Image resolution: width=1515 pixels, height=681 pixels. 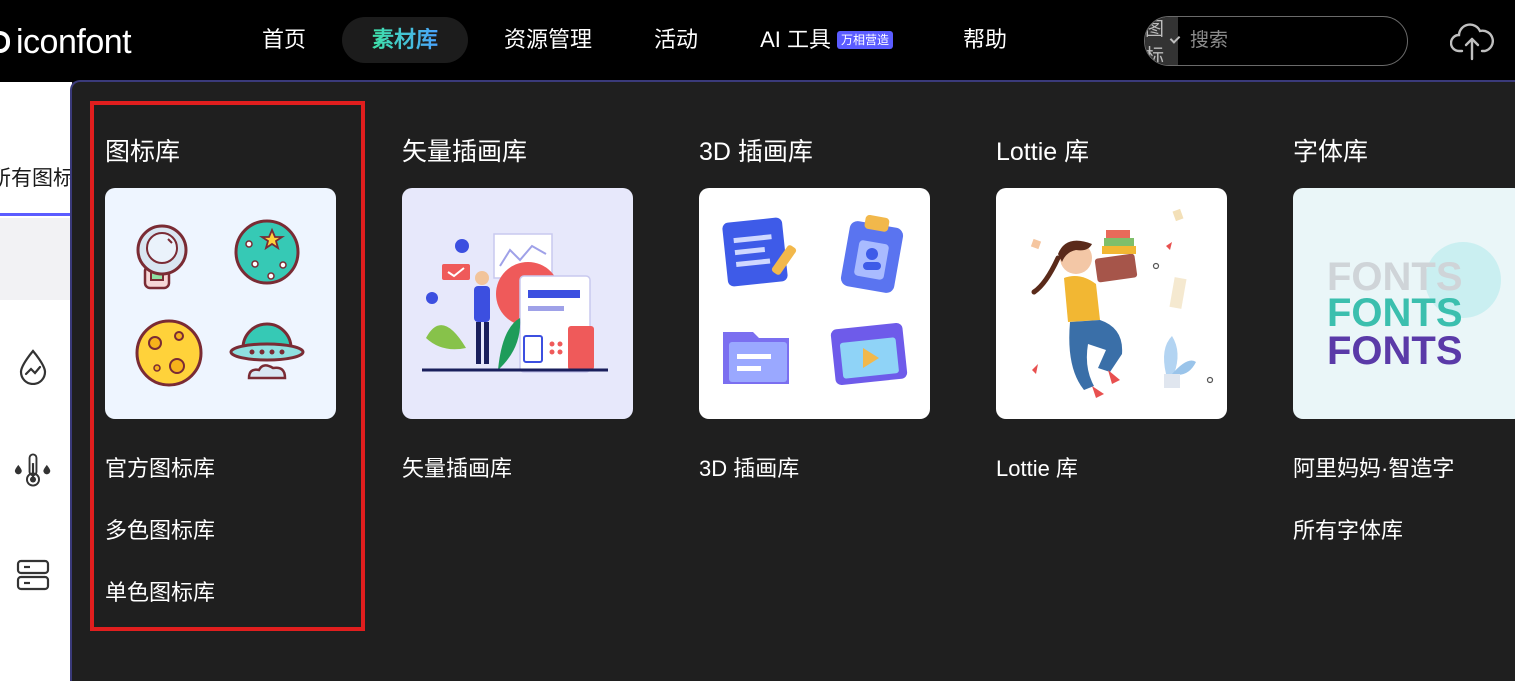 I want to click on search-box: 图标, so click(x=1276, y=41).